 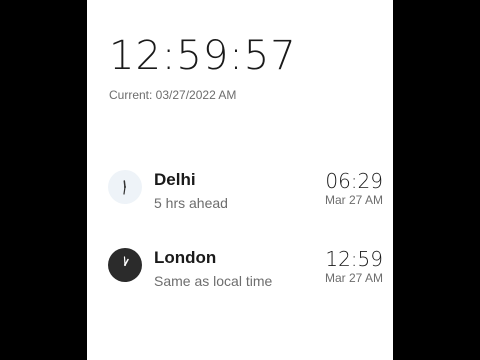 I want to click on time-difference: Same as local time, so click(x=213, y=281).